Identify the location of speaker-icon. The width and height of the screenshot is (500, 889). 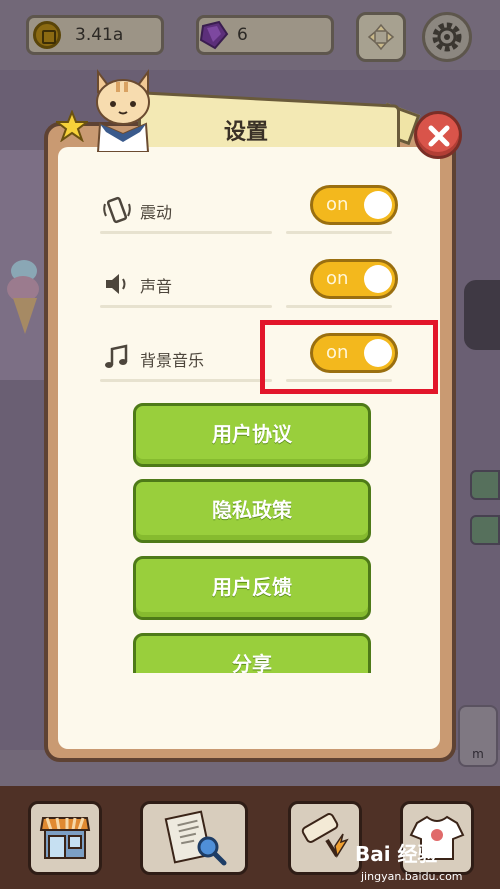
(116, 284).